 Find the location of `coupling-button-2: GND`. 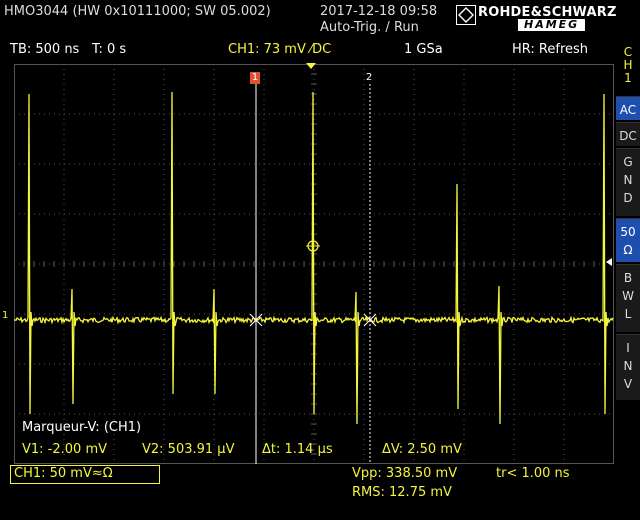

coupling-button-2: GND is located at coordinates (628, 182).